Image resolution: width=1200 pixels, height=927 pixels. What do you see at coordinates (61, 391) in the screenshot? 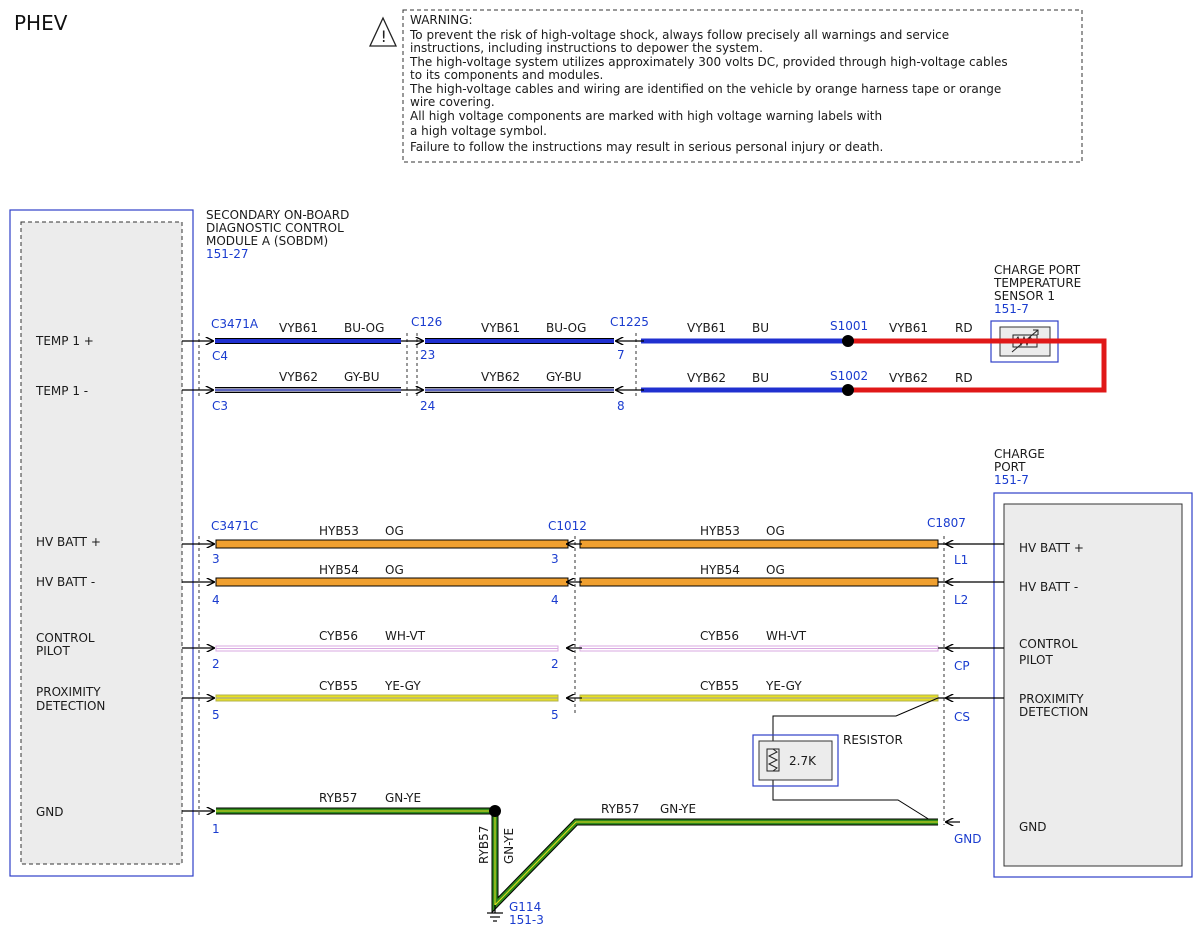
I see `sobdm-pin-temp1-minus: TEMP 1 -` at bounding box center [61, 391].